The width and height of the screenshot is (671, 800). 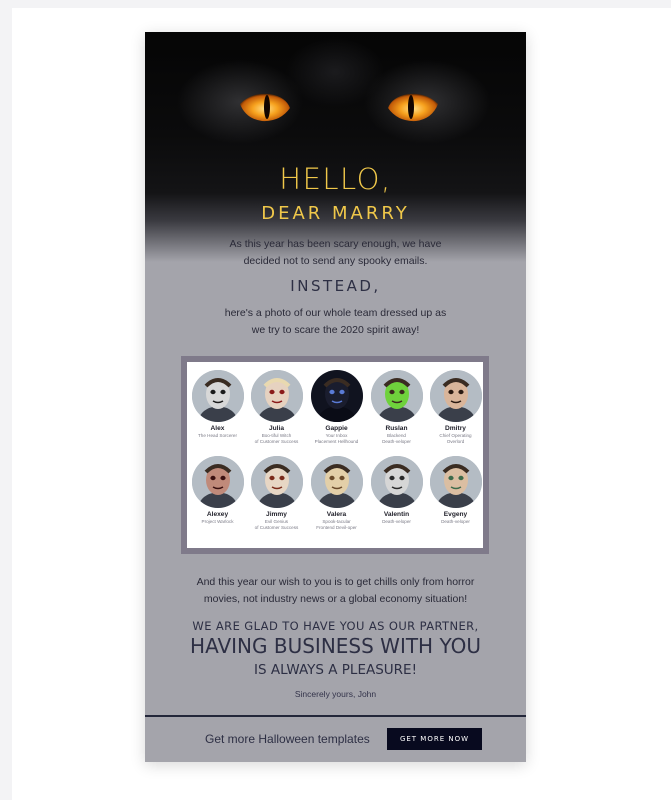 I want to click on team-member-name: Valera, so click(x=336, y=514).